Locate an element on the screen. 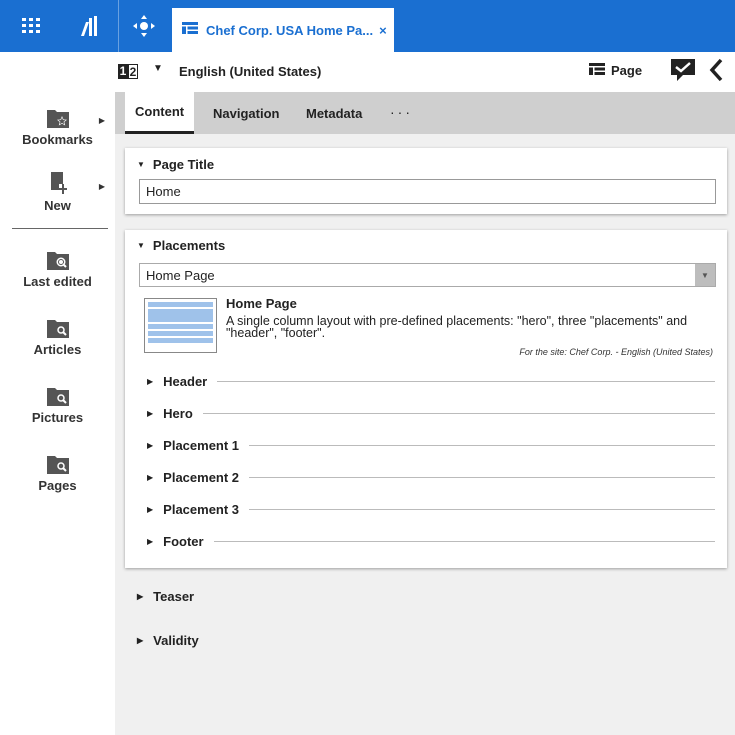  section-heading: Placements is located at coordinates (189, 245).